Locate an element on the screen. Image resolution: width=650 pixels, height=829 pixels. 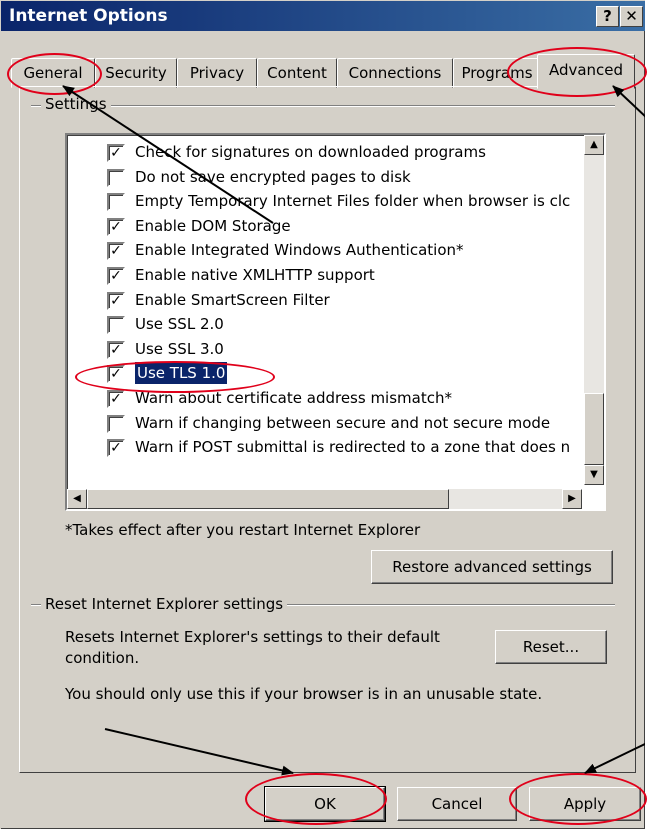
restore-advanced-settings-button: Restore advanced settings is located at coordinates (492, 567).